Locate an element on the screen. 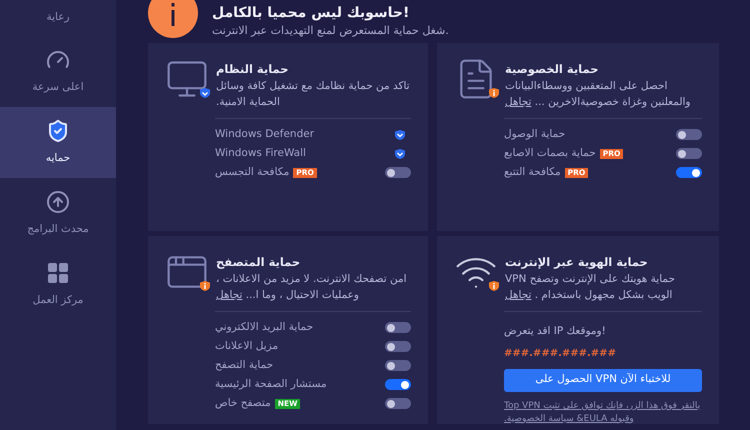 This screenshot has width=750, height=430. grid-icon is located at coordinates (58, 272).